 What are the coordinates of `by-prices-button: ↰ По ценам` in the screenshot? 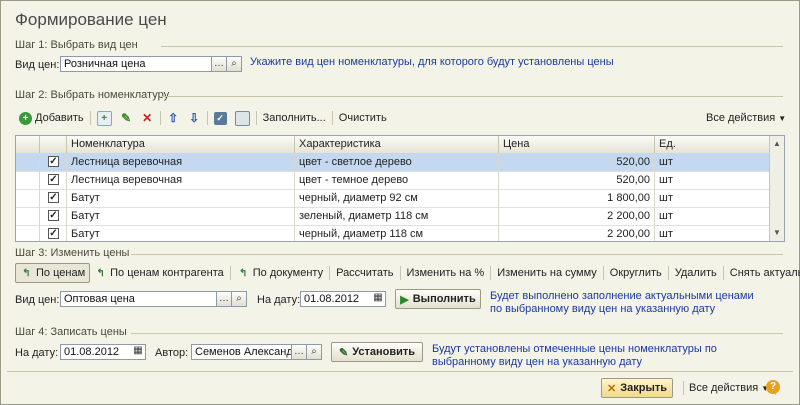 It's located at (53, 273).